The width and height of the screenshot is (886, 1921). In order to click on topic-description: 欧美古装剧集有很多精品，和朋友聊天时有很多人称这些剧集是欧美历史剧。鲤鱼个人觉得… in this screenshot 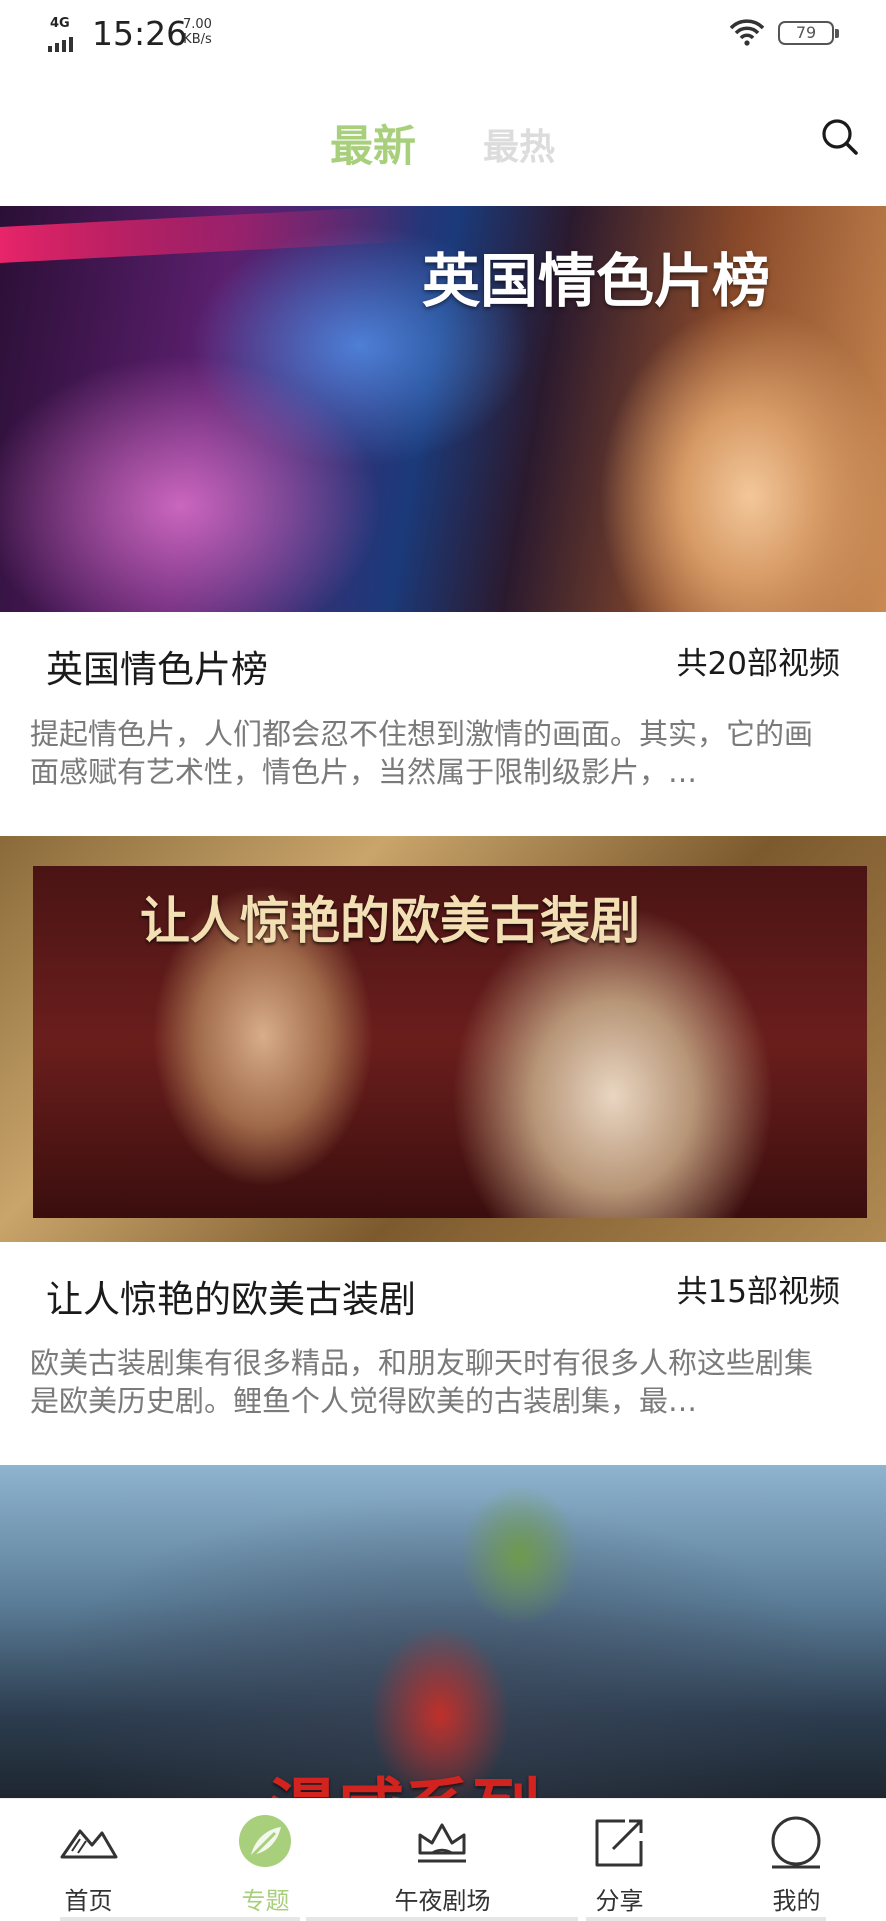, I will do `click(422, 1382)`.